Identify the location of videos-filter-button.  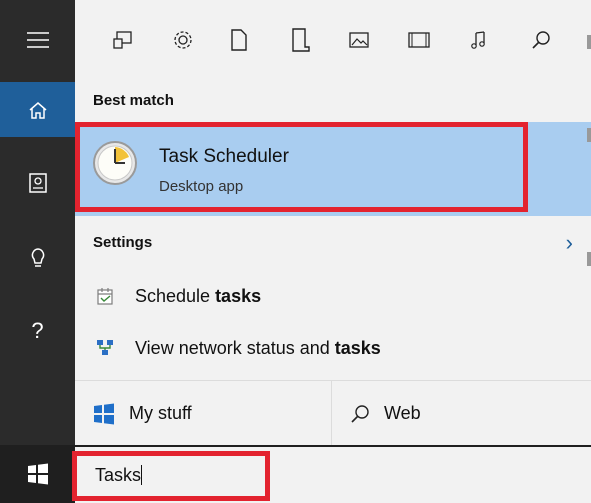
(419, 40).